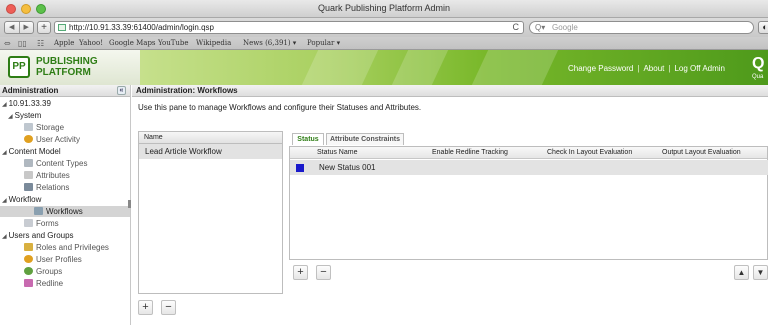 The height and width of the screenshot is (325, 768). I want to click on move-status-down-button: ▼, so click(760, 272).